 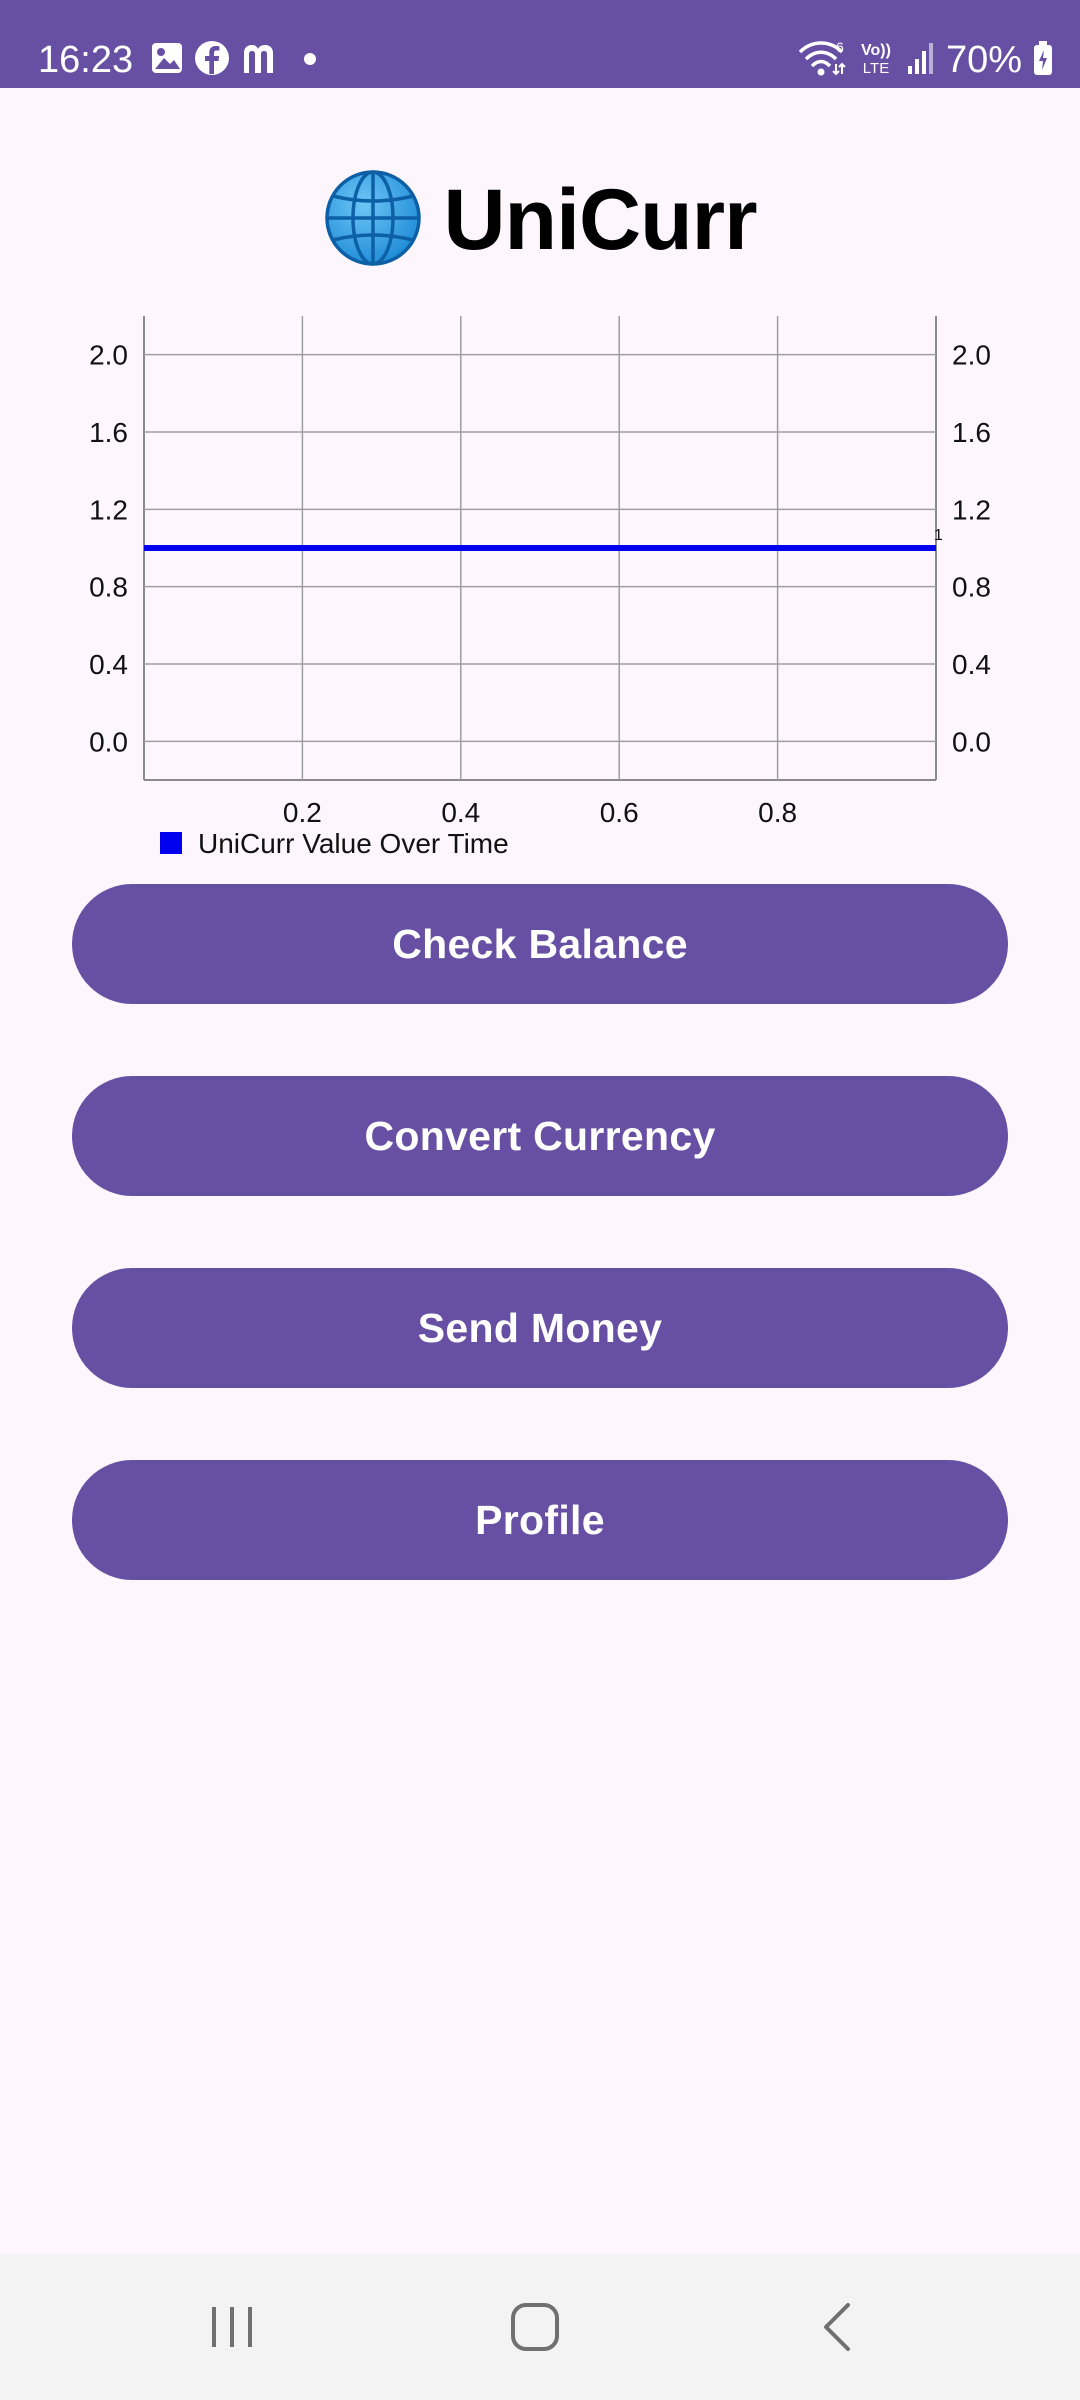 I want to click on battery-percent: 70%, so click(x=983, y=60).